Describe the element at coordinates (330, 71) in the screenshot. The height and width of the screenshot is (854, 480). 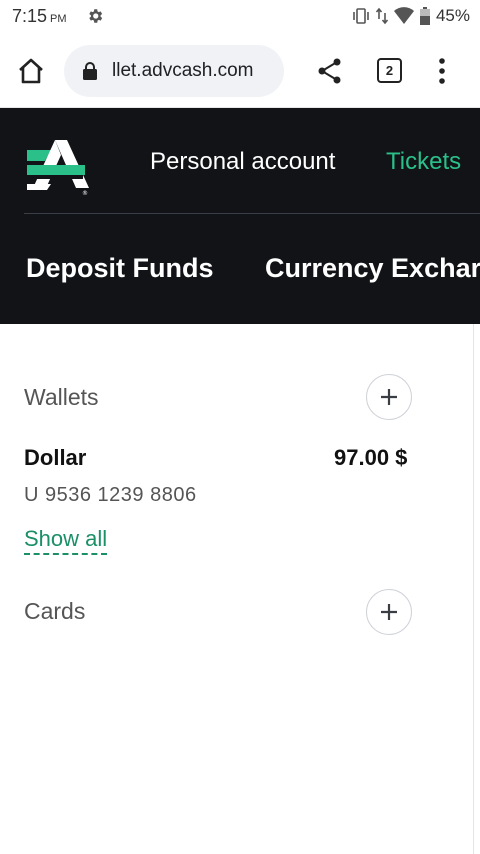
I see `share-icon` at that location.